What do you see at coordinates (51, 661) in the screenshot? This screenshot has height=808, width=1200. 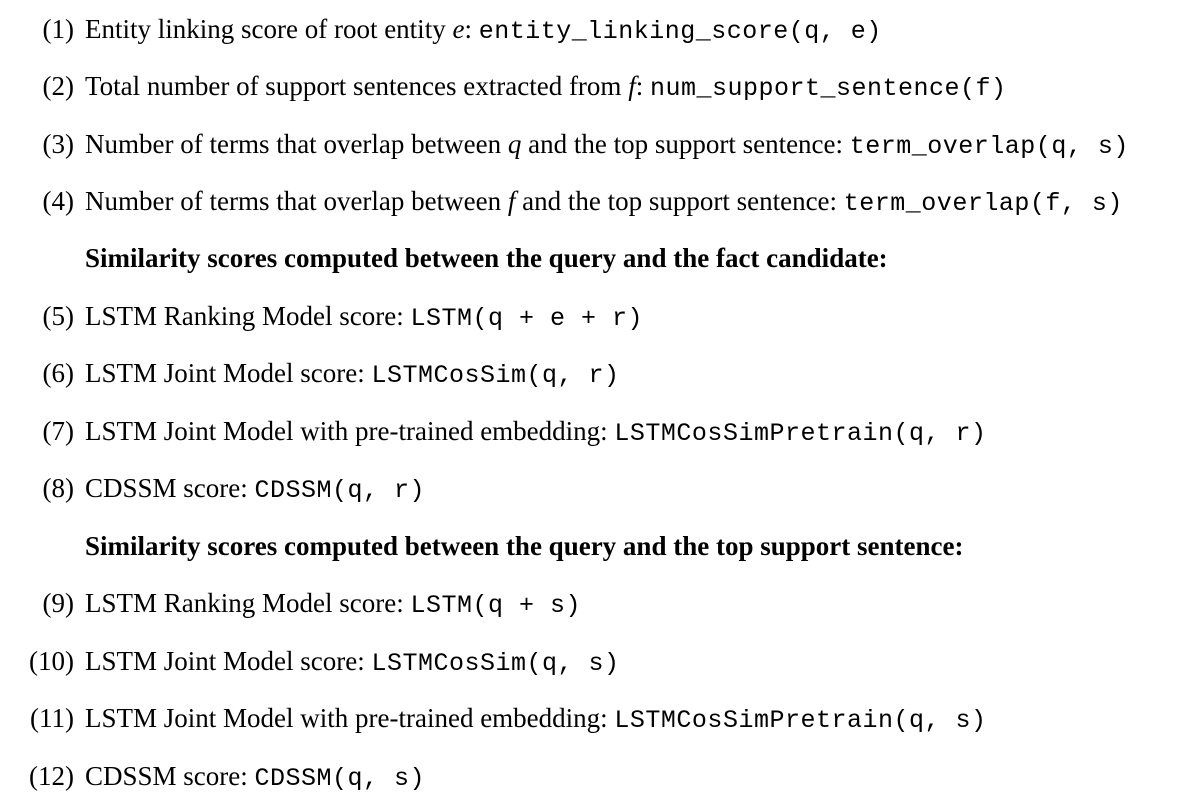 I see `item-number: (10)` at bounding box center [51, 661].